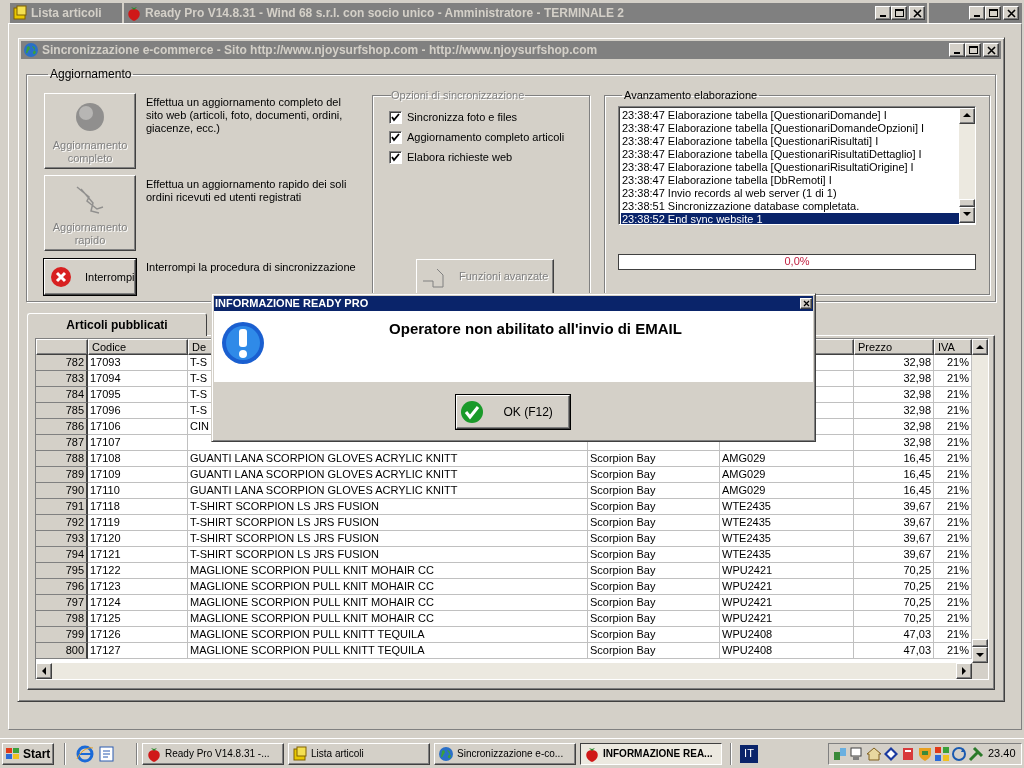 Image resolution: width=1024 pixels, height=768 pixels. What do you see at coordinates (790, 180) in the screenshot?
I see `log-entry: 23:38:47 Elaborazione tabella [DbRemoti] I` at bounding box center [790, 180].